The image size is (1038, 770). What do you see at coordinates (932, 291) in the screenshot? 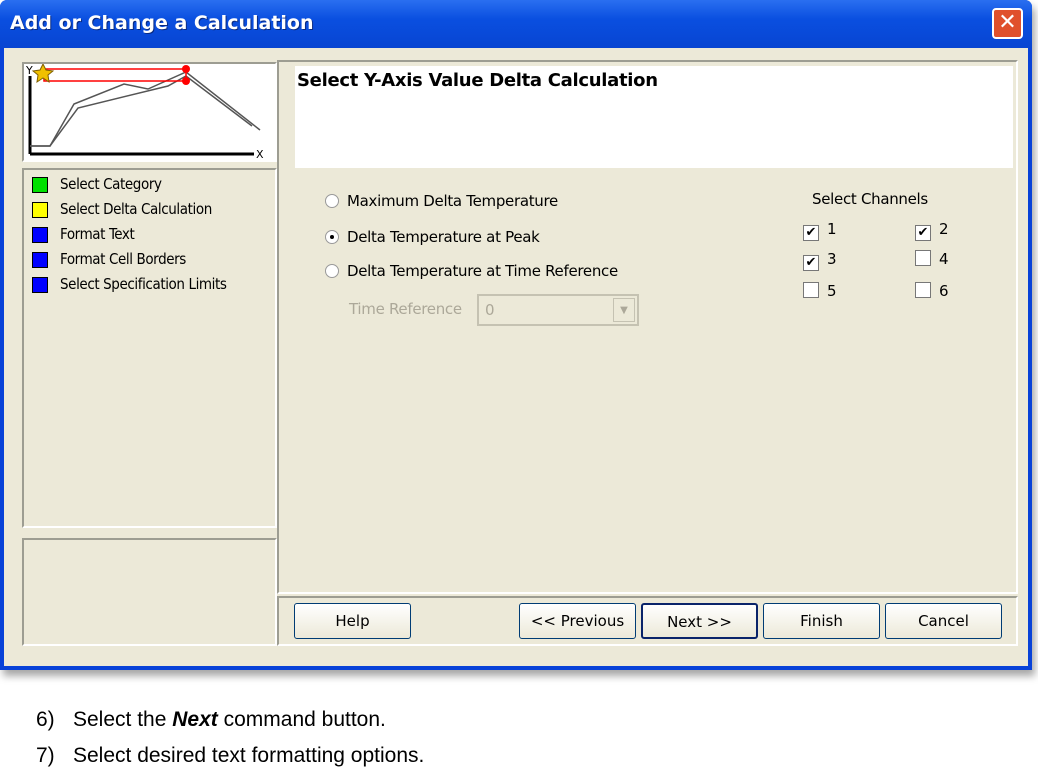
I see `channel-6-checkbox: 6` at bounding box center [932, 291].